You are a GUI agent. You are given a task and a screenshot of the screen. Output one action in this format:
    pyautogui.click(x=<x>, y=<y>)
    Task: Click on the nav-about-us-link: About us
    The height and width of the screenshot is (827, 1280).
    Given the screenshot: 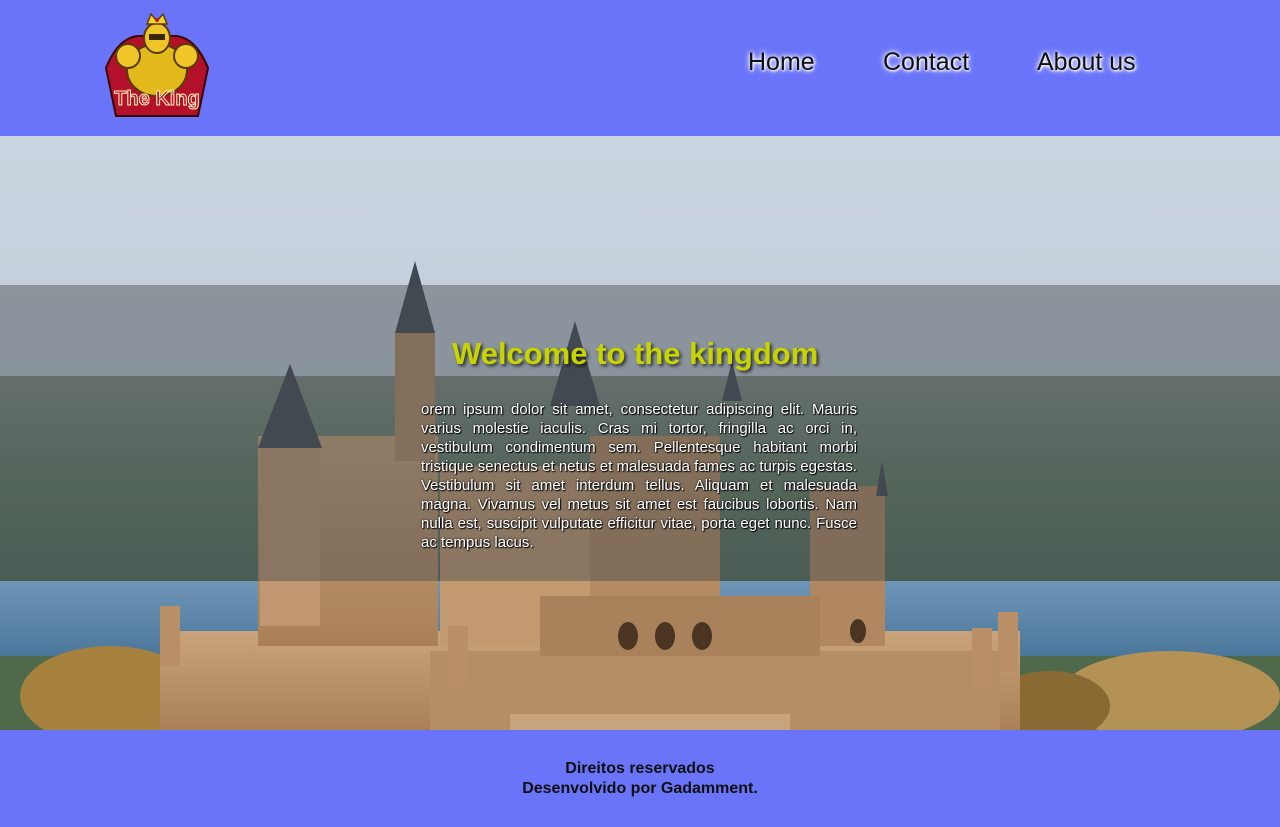 What is the action you would take?
    pyautogui.click(x=1086, y=62)
    